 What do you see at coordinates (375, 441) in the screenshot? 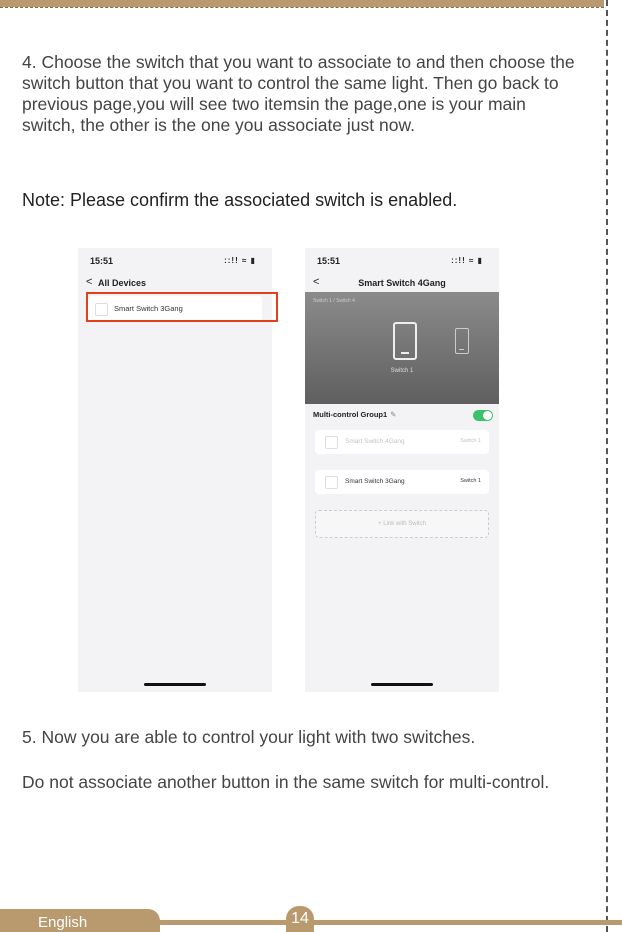
I see `device-name: Smart Switch 4Gang` at bounding box center [375, 441].